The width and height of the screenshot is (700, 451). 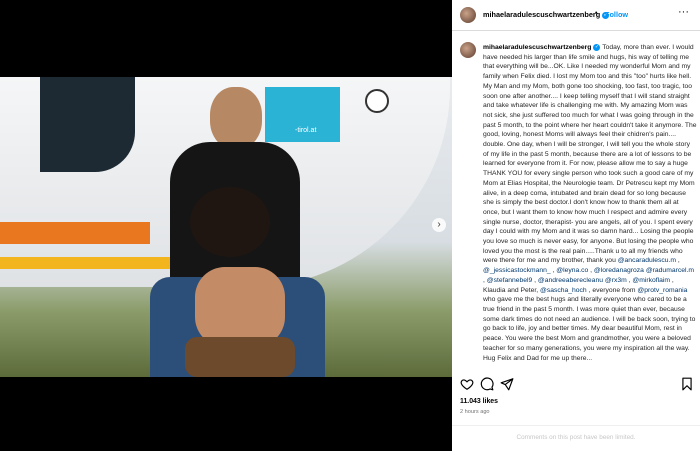 I want to click on woman-hair, so click(x=230, y=222).